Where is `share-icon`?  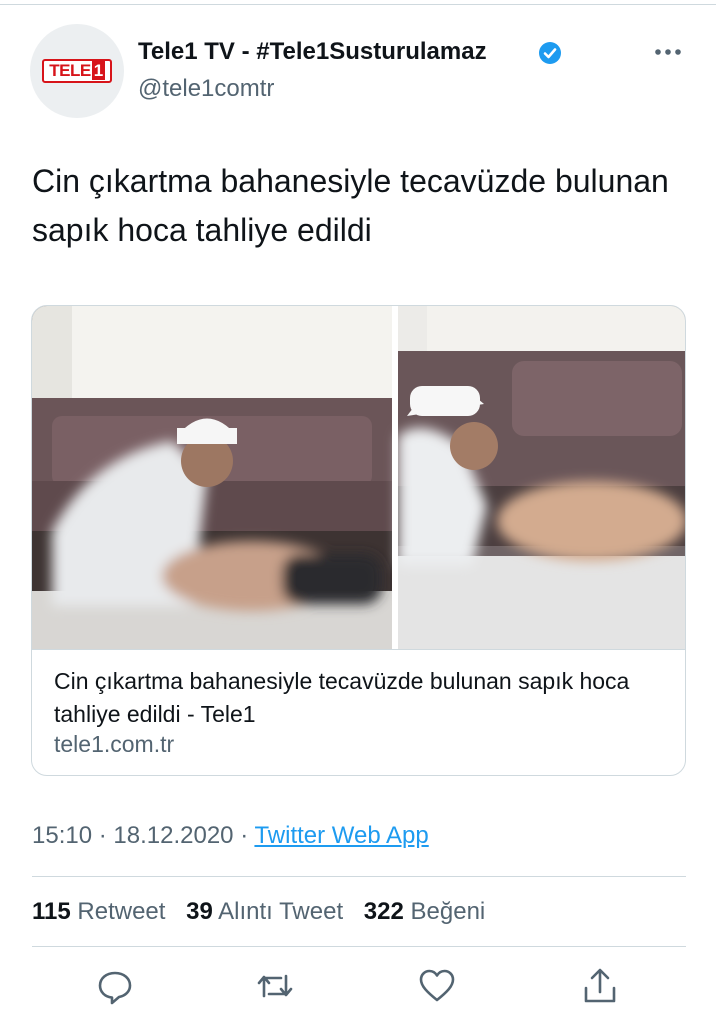 share-icon is located at coordinates (600, 985).